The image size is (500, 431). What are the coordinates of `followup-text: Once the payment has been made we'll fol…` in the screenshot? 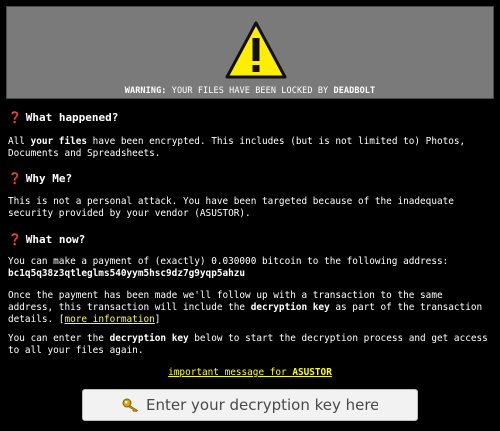 It's located at (250, 308).